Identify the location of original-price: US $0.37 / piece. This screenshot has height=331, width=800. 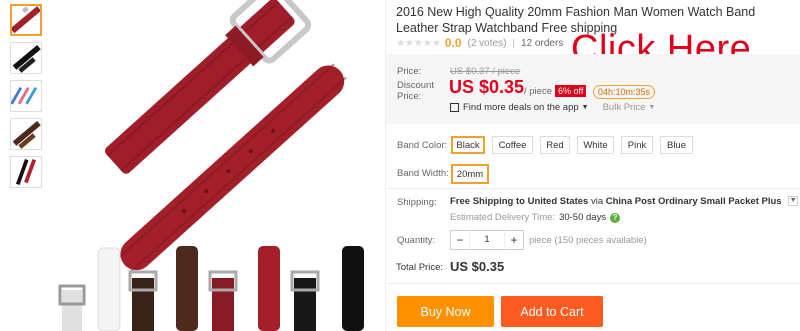
(485, 71).